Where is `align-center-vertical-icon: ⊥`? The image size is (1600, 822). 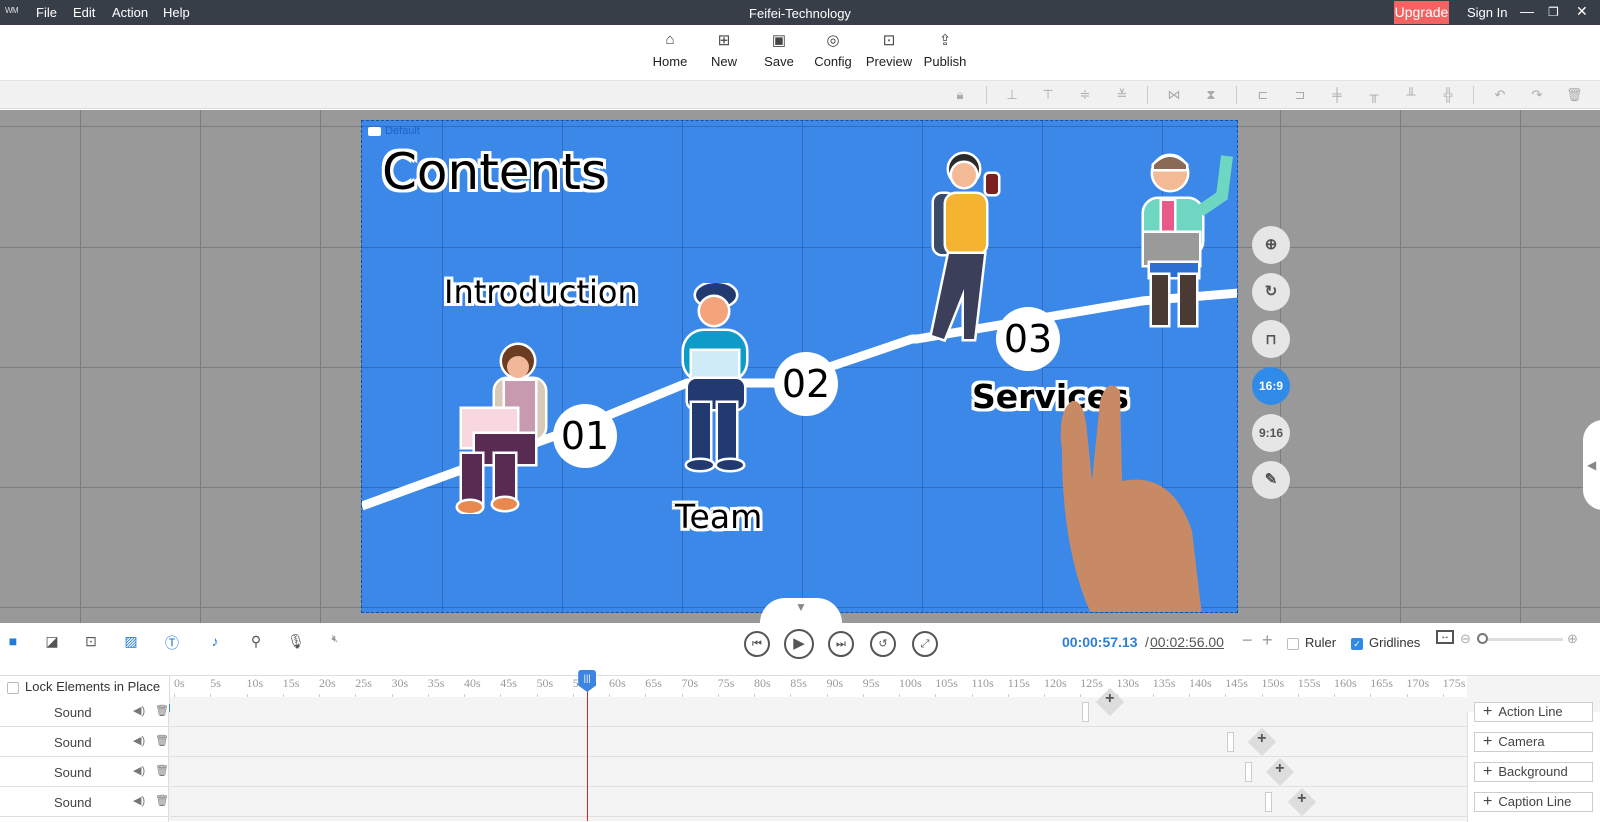
align-center-vertical-icon: ⊥ is located at coordinates (1012, 95).